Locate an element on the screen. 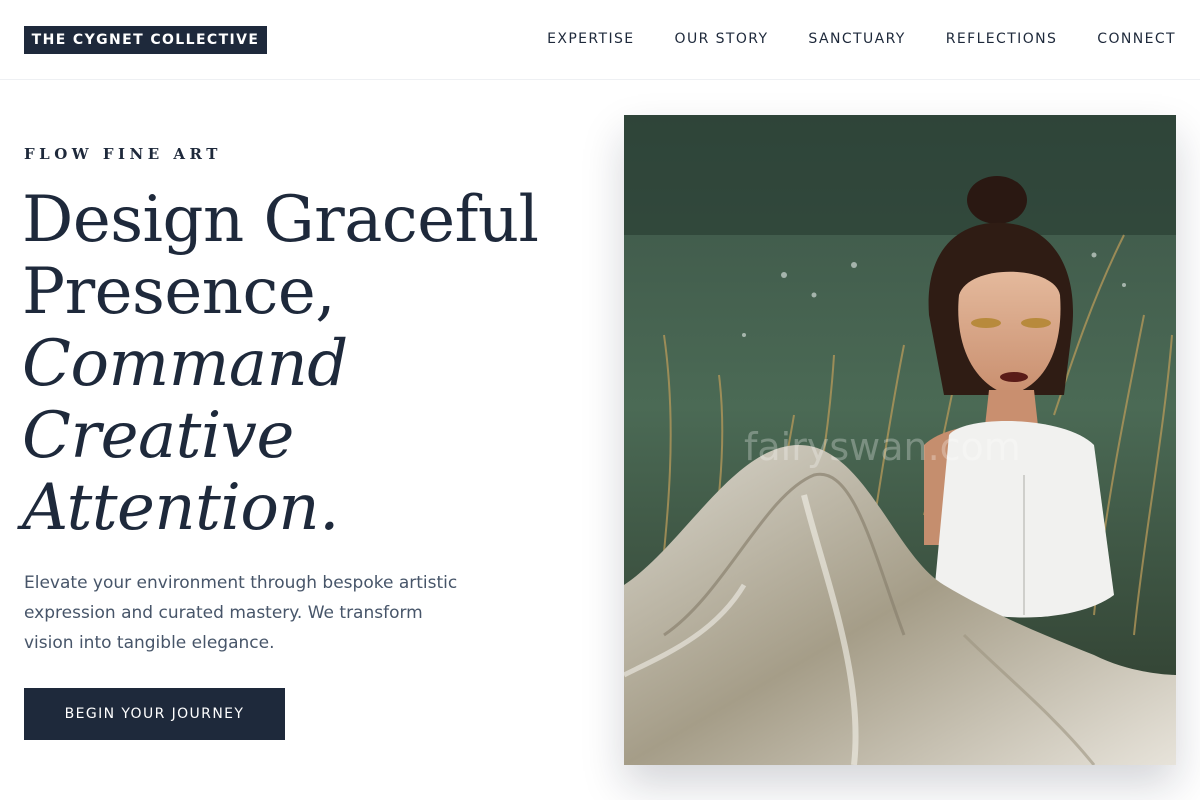 The image size is (1200, 800). headline-line-2: Presence, is located at coordinates (179, 292).